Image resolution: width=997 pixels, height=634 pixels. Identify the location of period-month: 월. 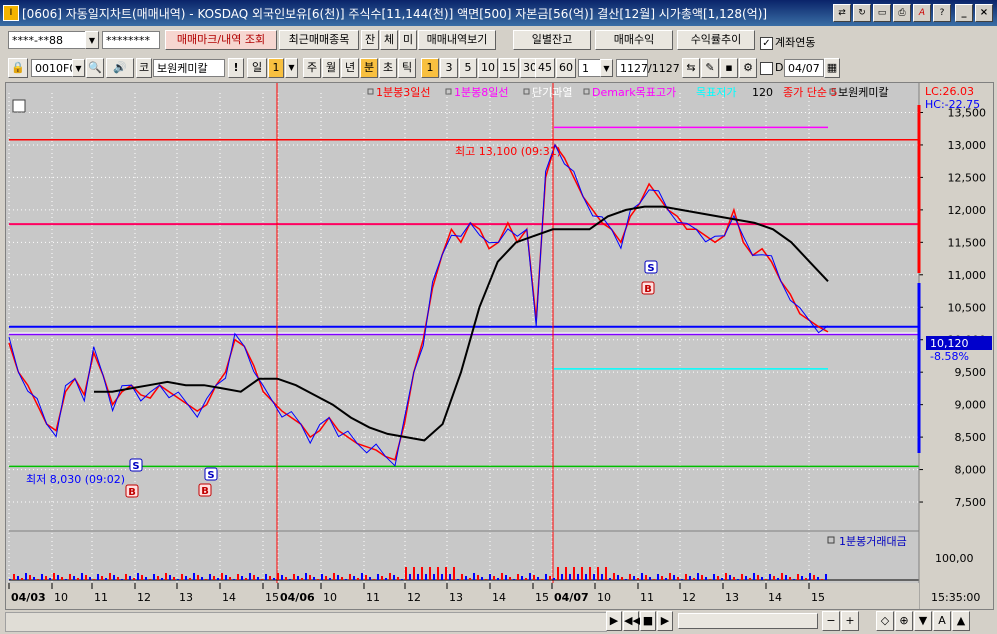
(331, 68).